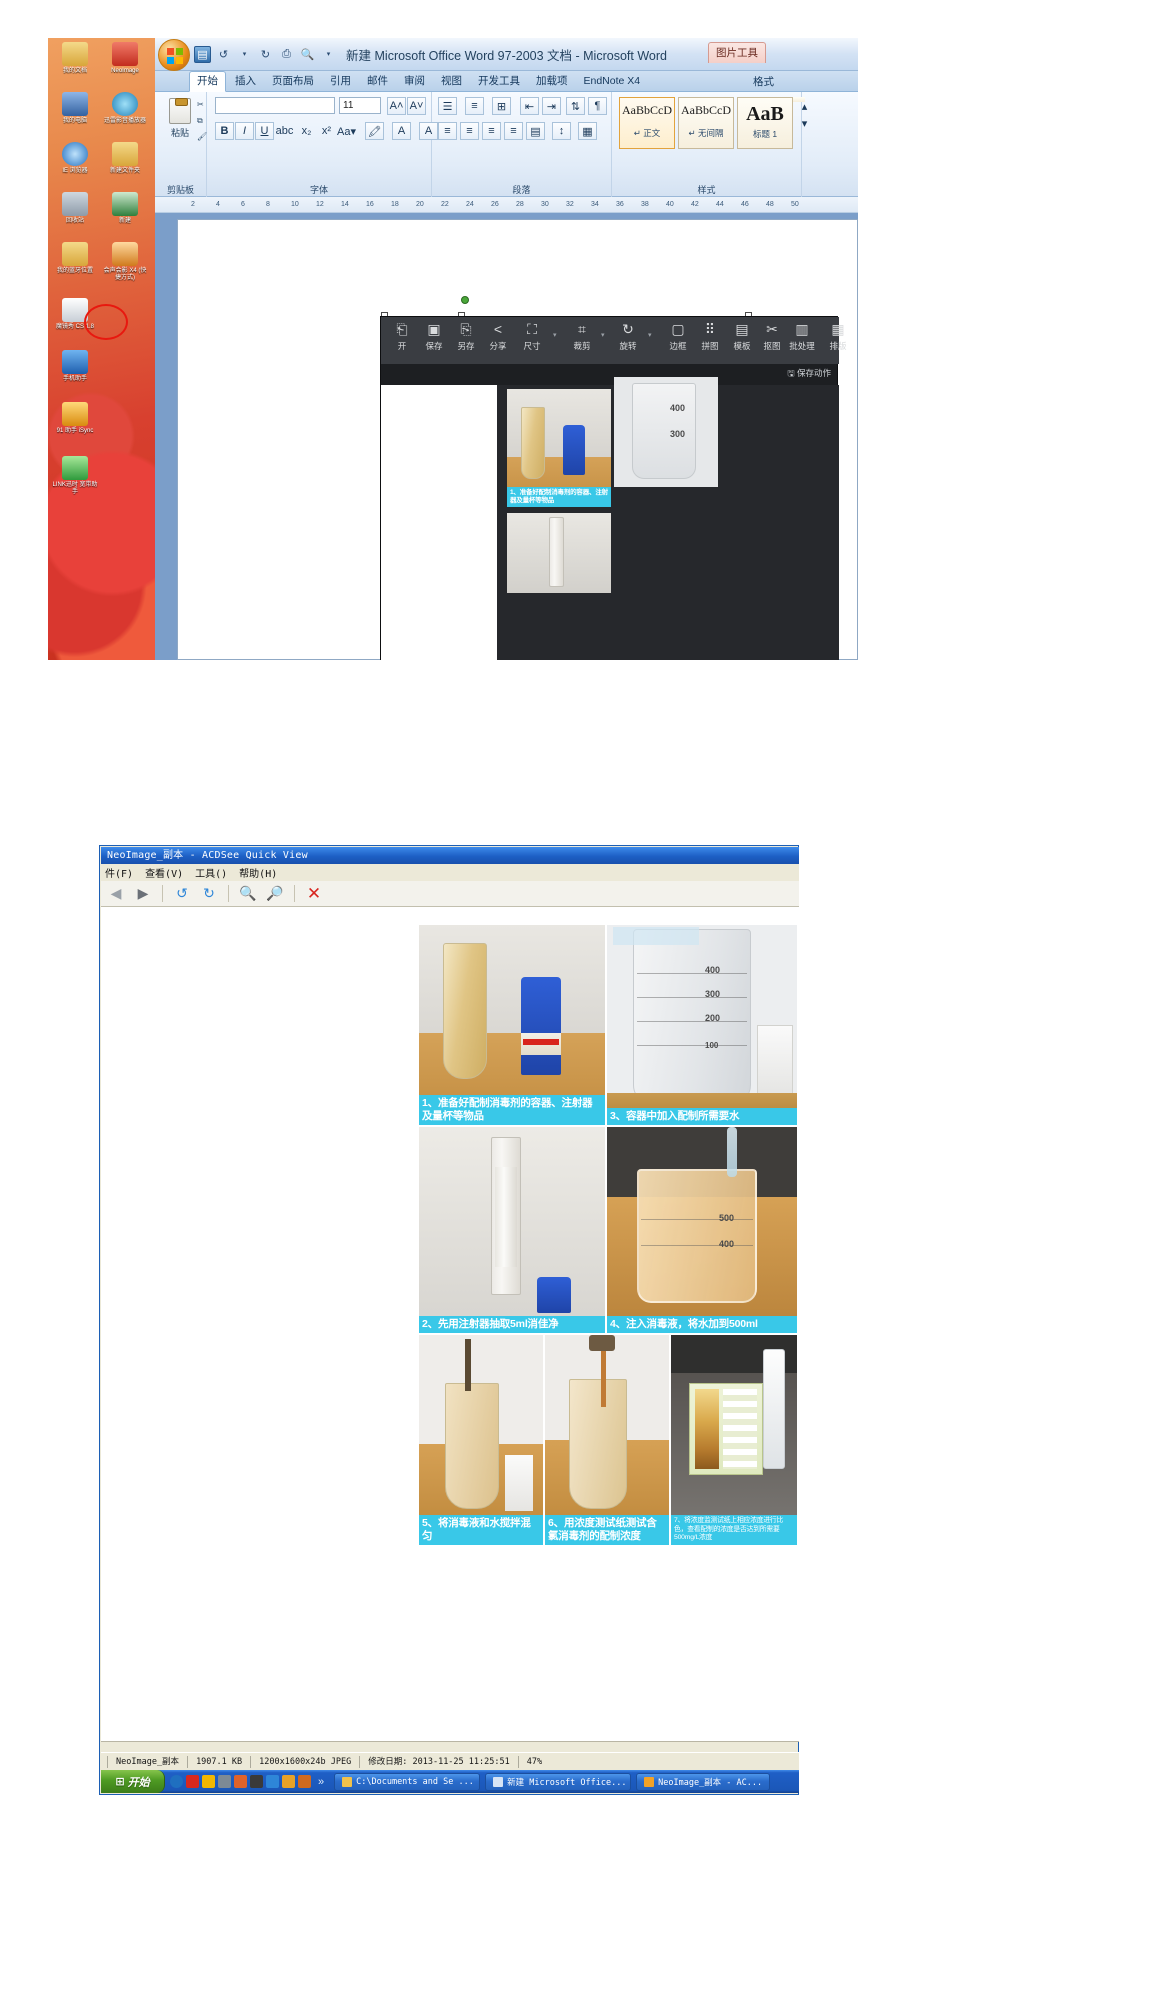  What do you see at coordinates (447, 131) in the screenshot?
I see `align-left-icon: ≡` at bounding box center [447, 131].